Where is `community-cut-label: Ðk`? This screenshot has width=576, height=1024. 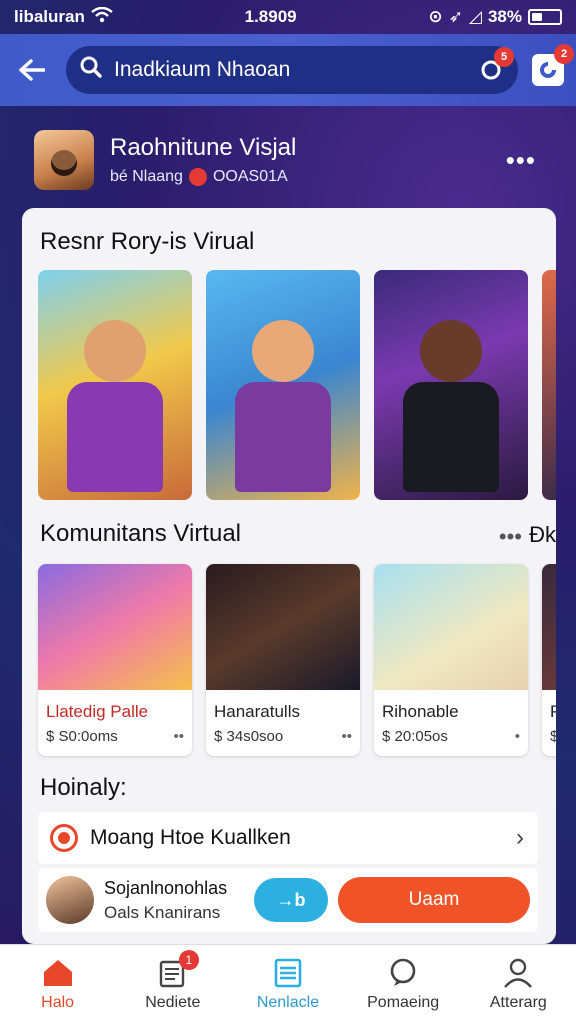 community-cut-label: Ðk is located at coordinates (542, 534).